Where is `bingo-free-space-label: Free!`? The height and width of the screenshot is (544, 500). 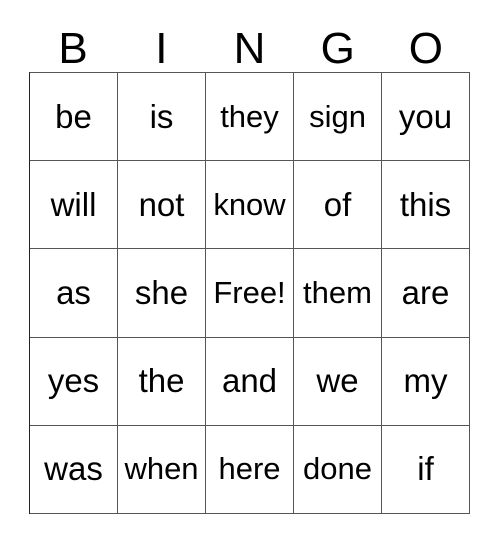
bingo-free-space-label: Free! is located at coordinates (249, 292).